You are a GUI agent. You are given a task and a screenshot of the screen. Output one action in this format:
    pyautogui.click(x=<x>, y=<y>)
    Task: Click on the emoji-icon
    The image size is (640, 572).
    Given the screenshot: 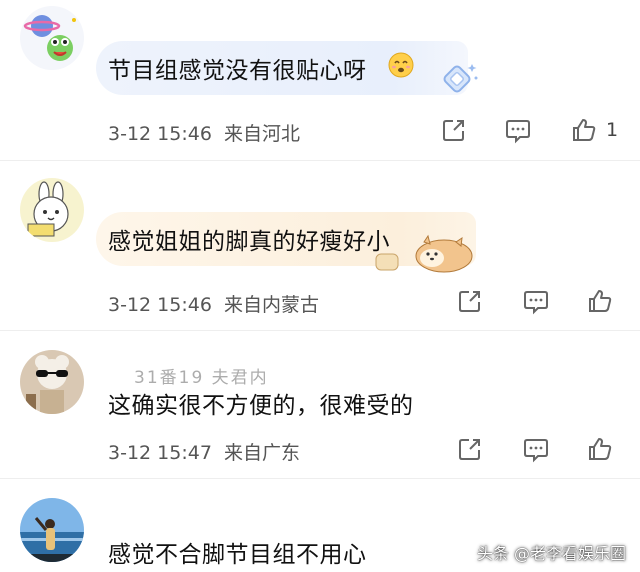 What is the action you would take?
    pyautogui.click(x=401, y=65)
    